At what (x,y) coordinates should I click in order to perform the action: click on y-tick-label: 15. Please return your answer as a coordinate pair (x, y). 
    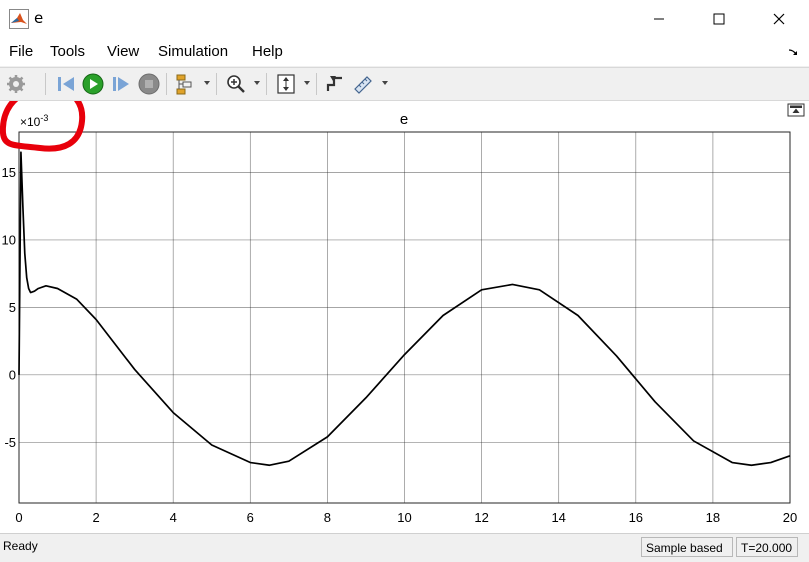
    Looking at the image, I should click on (9, 172).